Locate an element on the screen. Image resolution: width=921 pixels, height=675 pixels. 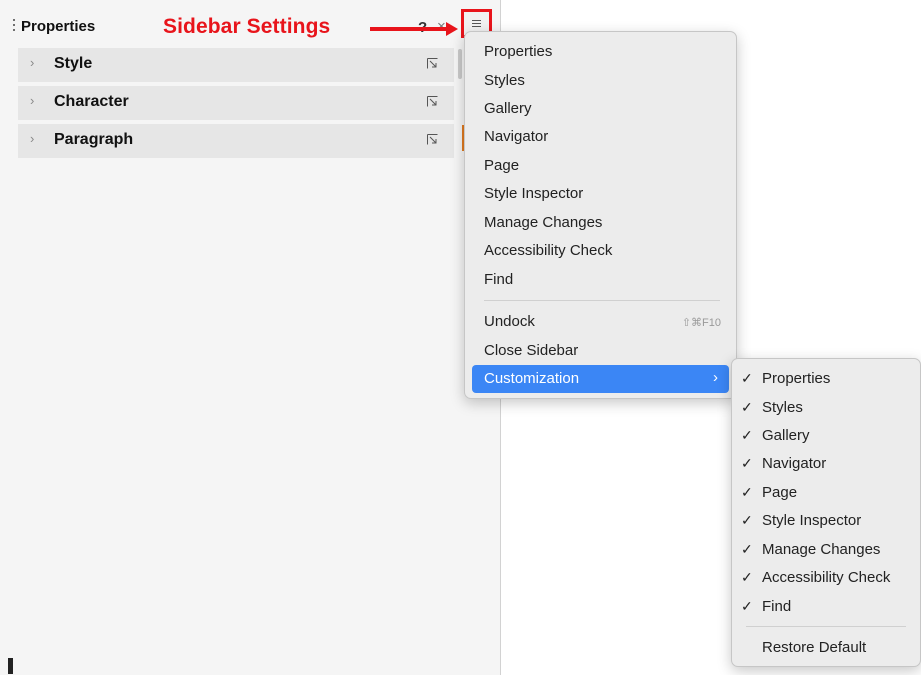
shortcut-label: ⇧⌘F10 is located at coordinates (701, 323).